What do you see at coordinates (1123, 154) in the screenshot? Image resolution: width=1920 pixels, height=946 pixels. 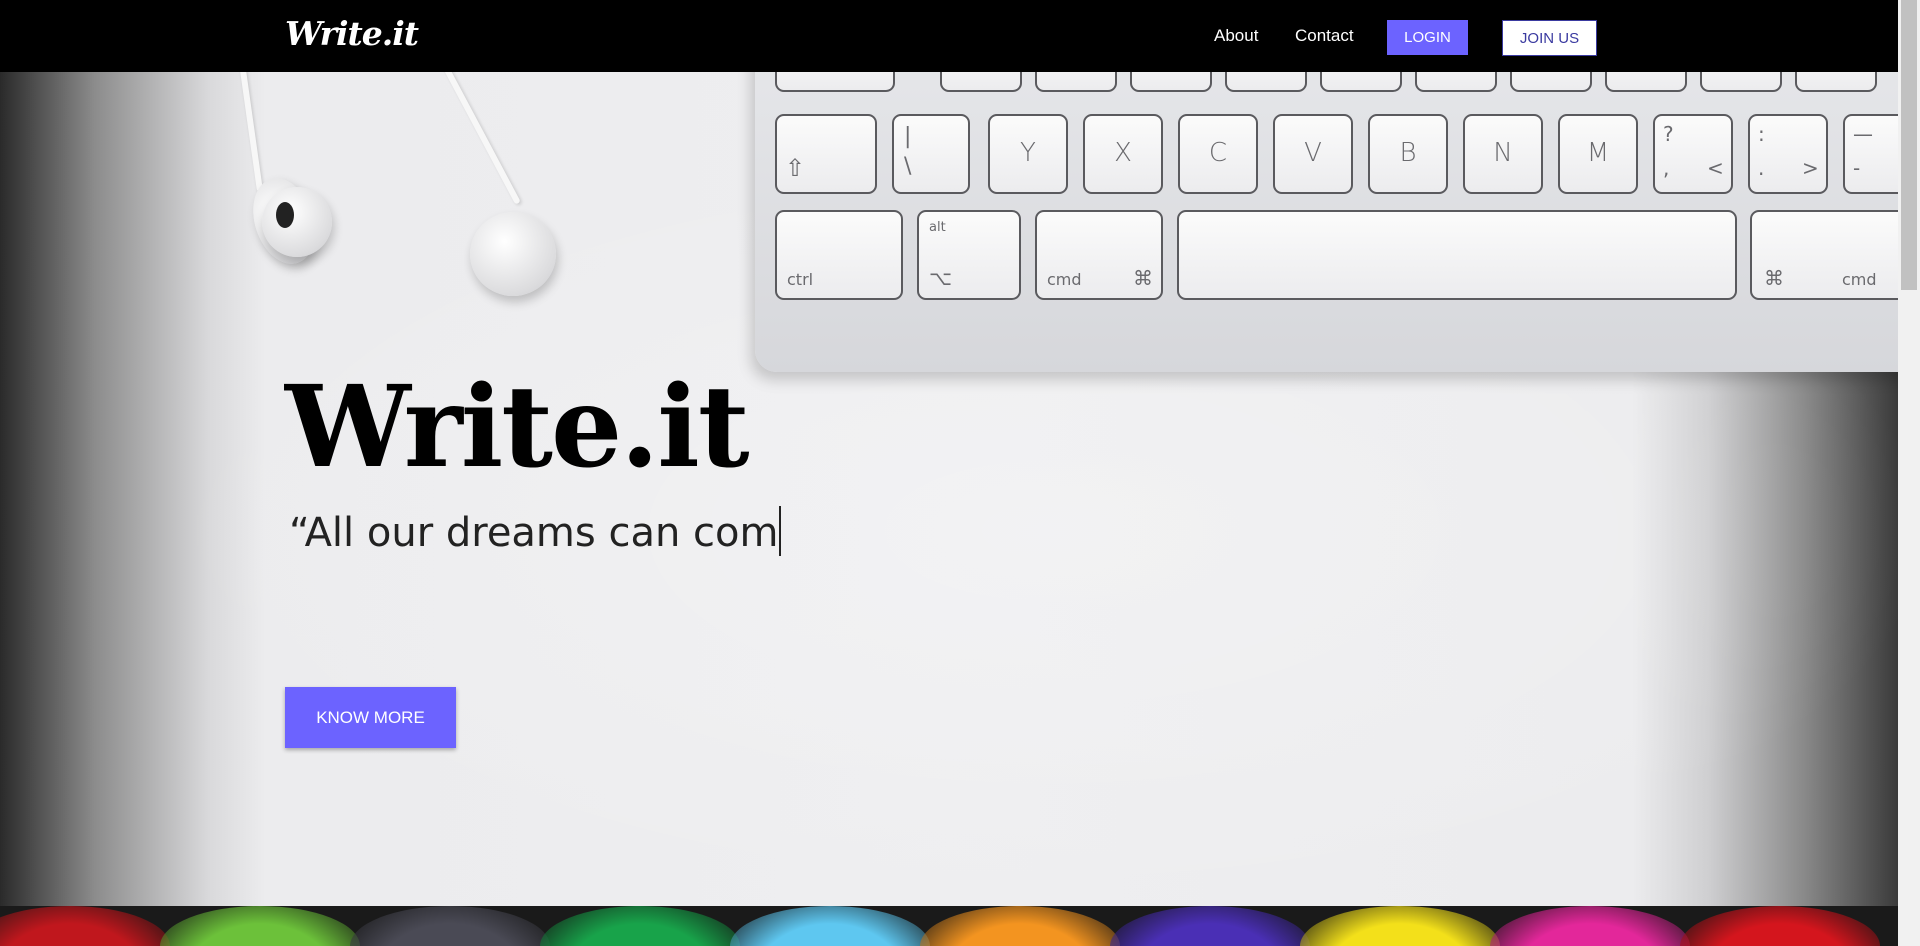 I see `key-x: X` at bounding box center [1123, 154].